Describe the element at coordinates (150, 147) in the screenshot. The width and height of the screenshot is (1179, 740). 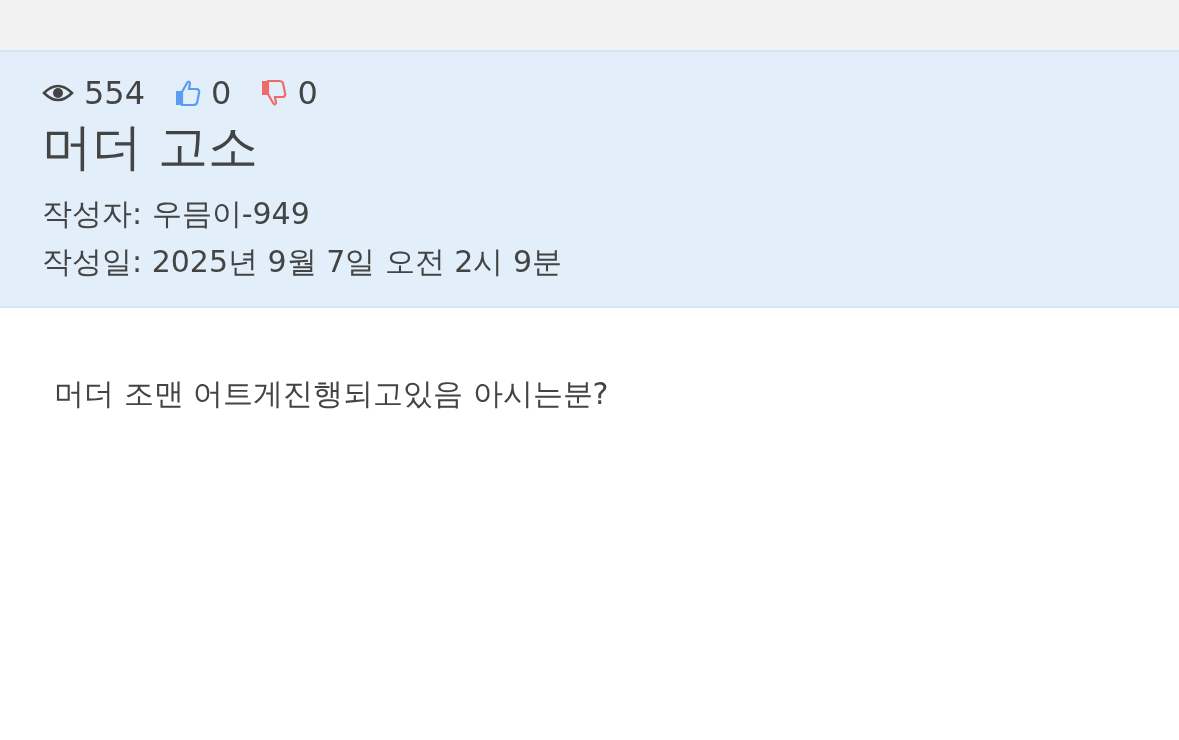
I see `post-title: 머더 고소` at that location.